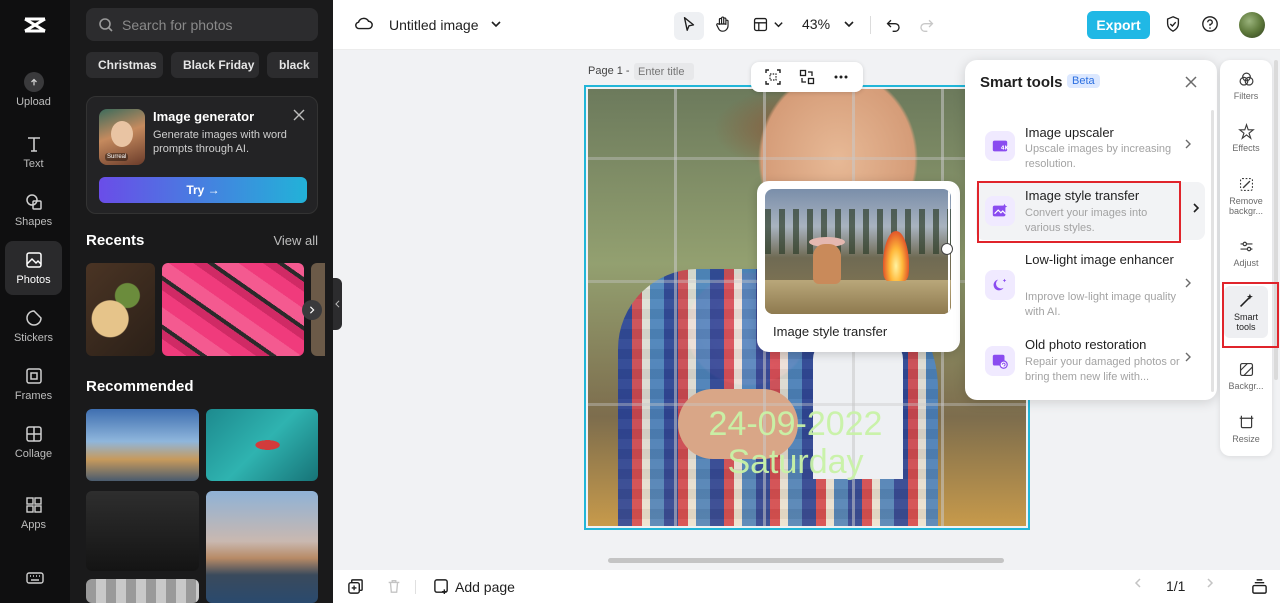 This screenshot has width=1280, height=603. What do you see at coordinates (723, 24) in the screenshot?
I see `hand-icon` at bounding box center [723, 24].